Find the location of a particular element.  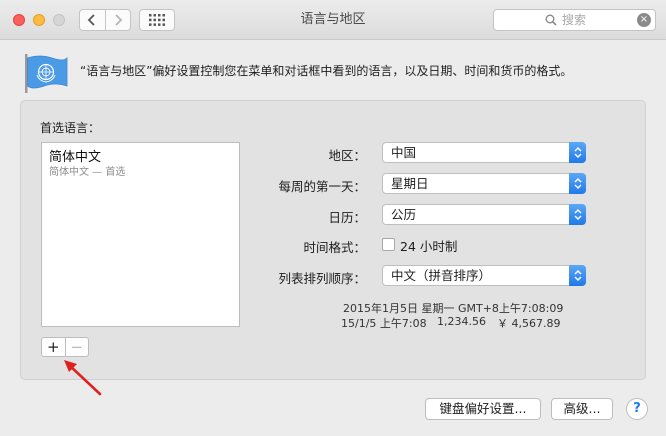

sample-number: 1,234.56 is located at coordinates (461, 321).